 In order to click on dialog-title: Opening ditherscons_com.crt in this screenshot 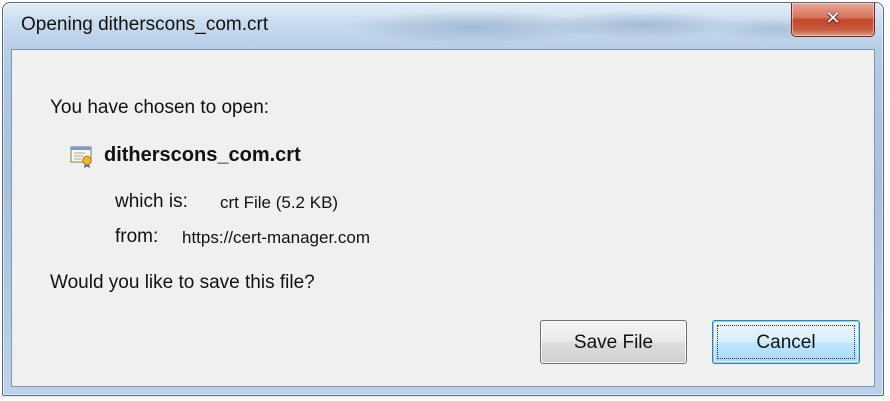, I will do `click(145, 24)`.